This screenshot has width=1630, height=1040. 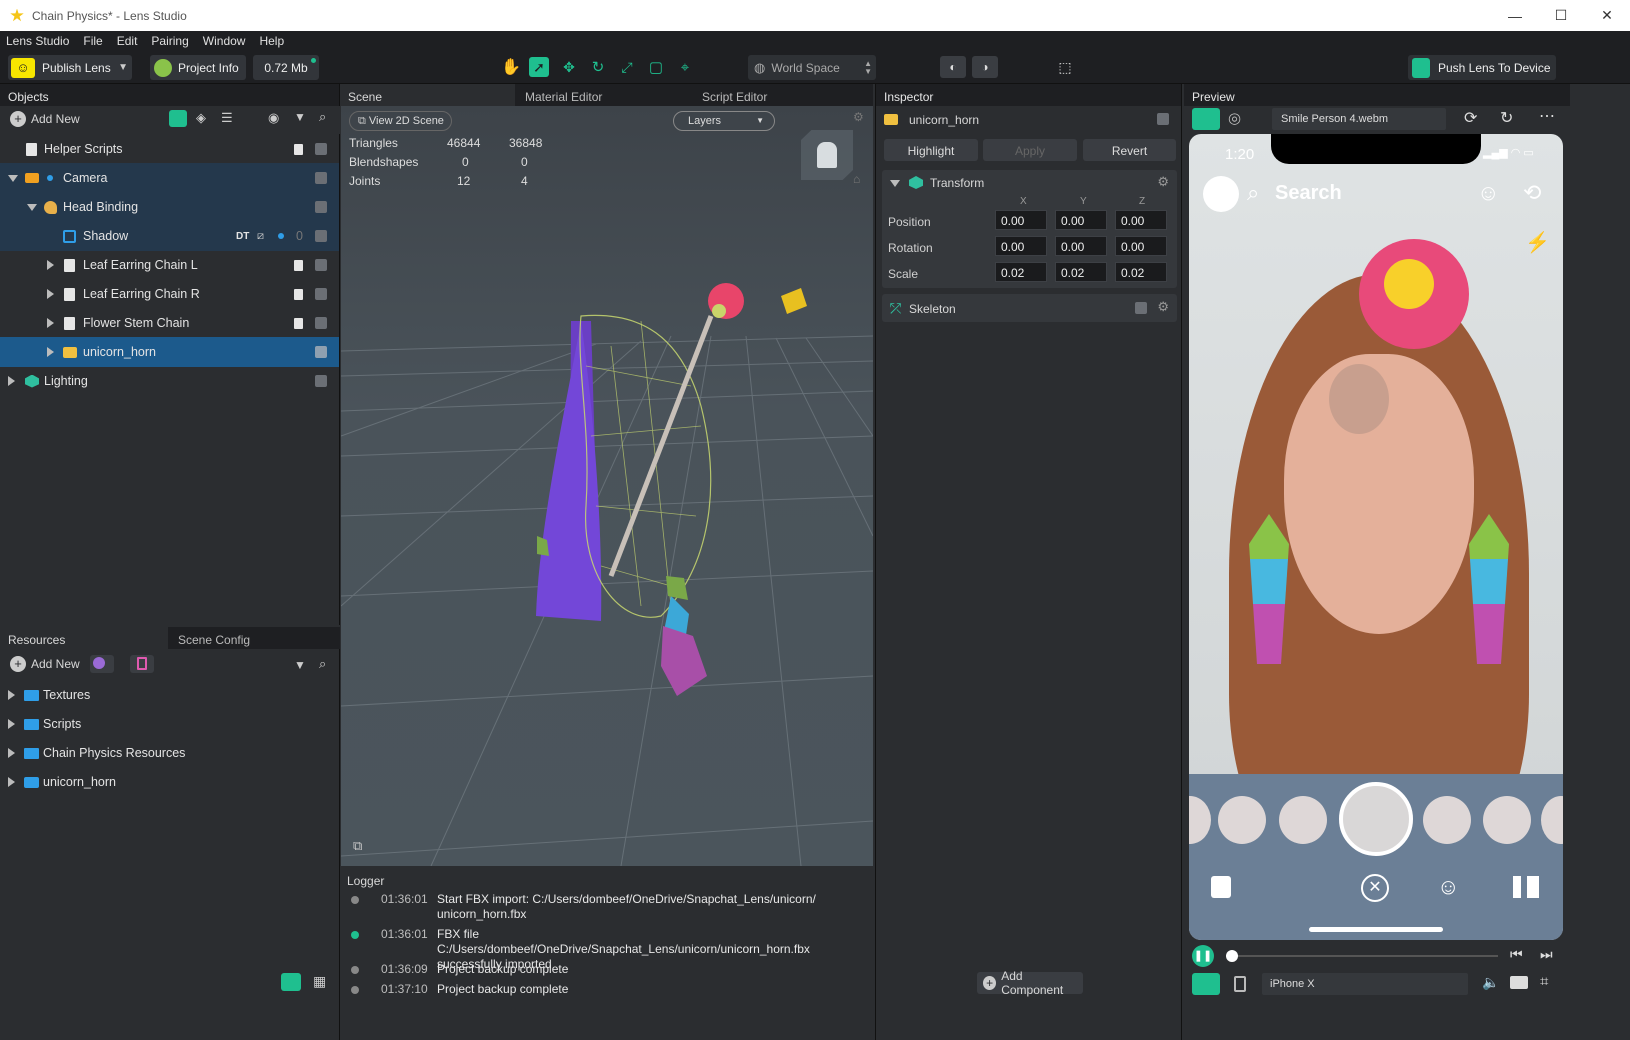 I want to click on menu-pairing: Pairing, so click(x=169, y=41).